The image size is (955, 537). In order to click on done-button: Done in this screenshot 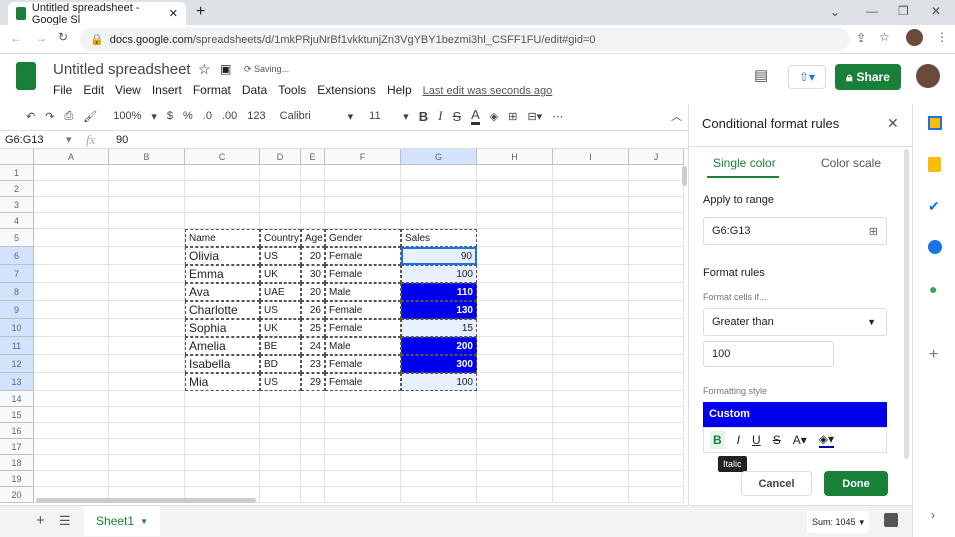, I will do `click(856, 483)`.